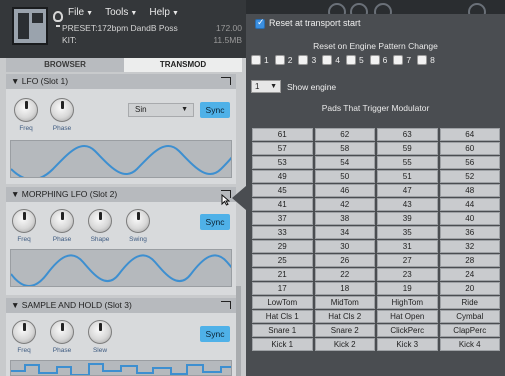  What do you see at coordinates (469, 134) in the screenshot?
I see `trigger-pad: 64` at bounding box center [469, 134].